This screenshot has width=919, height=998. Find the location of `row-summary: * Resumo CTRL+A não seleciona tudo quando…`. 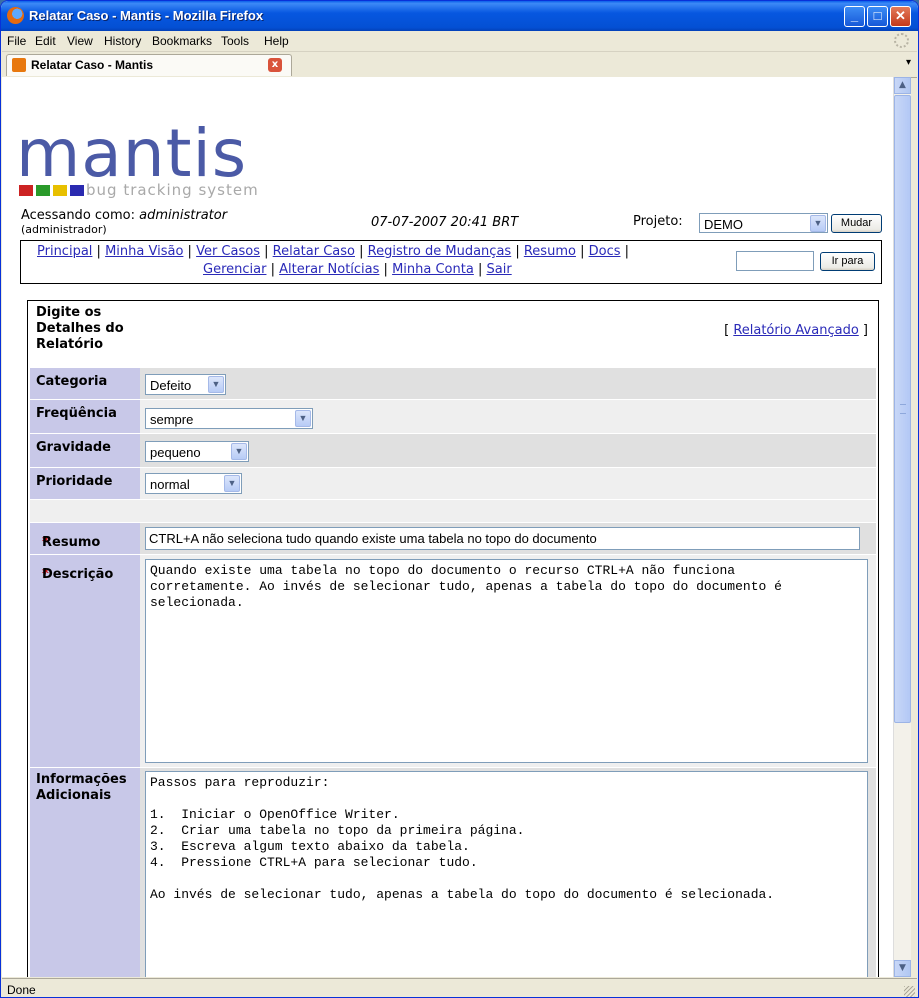

row-summary: * Resumo CTRL+A não seleciona tudo quando… is located at coordinates (453, 538).